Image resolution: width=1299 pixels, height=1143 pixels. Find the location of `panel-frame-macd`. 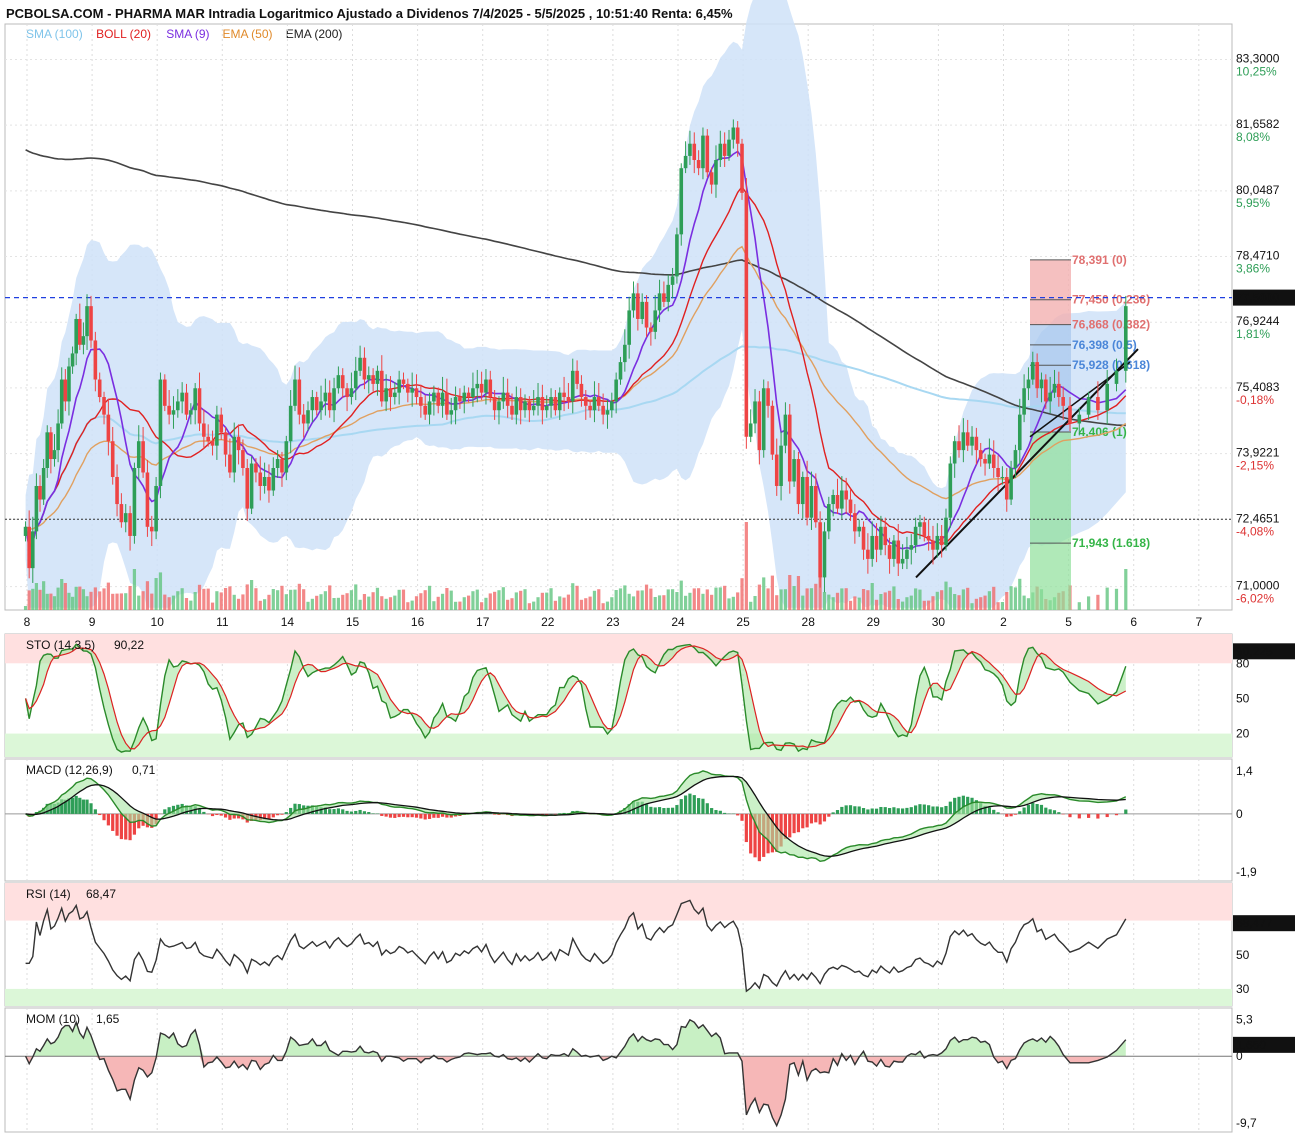

panel-frame-macd is located at coordinates (618, 820).